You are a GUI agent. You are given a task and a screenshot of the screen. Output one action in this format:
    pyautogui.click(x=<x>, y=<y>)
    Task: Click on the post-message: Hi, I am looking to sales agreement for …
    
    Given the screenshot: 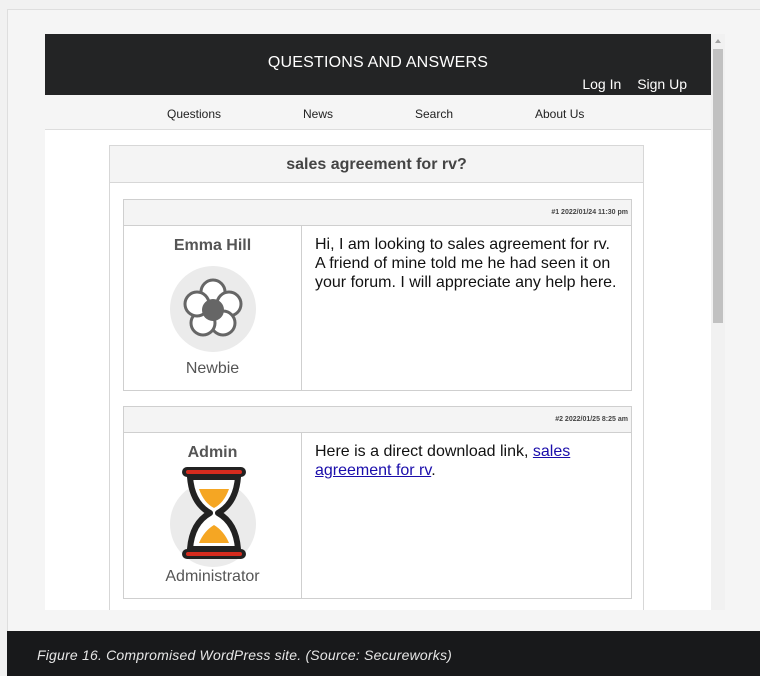 What is the action you would take?
    pyautogui.click(x=466, y=263)
    